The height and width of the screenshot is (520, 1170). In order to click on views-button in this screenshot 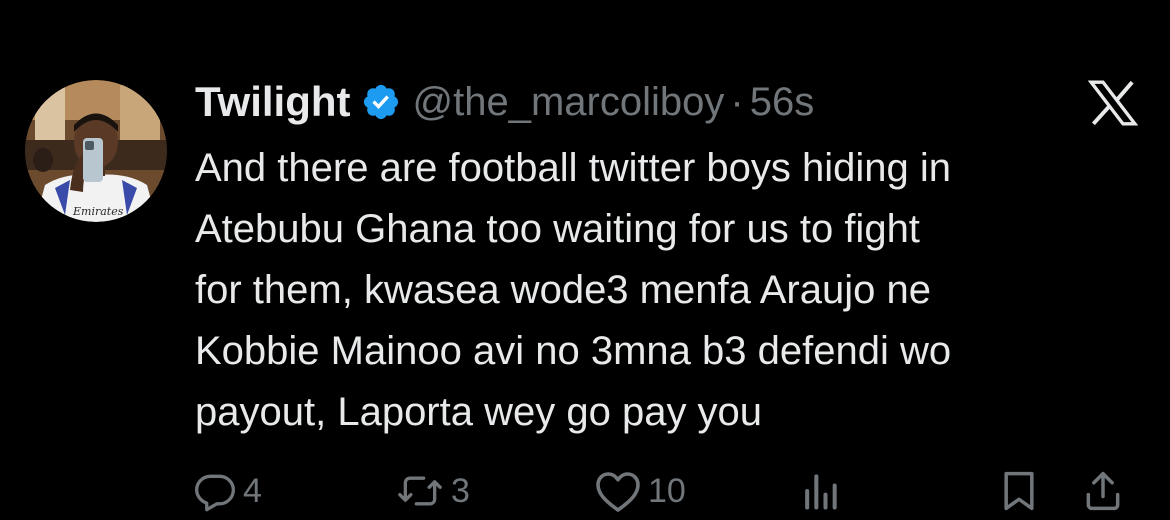, I will do `click(820, 491)`.